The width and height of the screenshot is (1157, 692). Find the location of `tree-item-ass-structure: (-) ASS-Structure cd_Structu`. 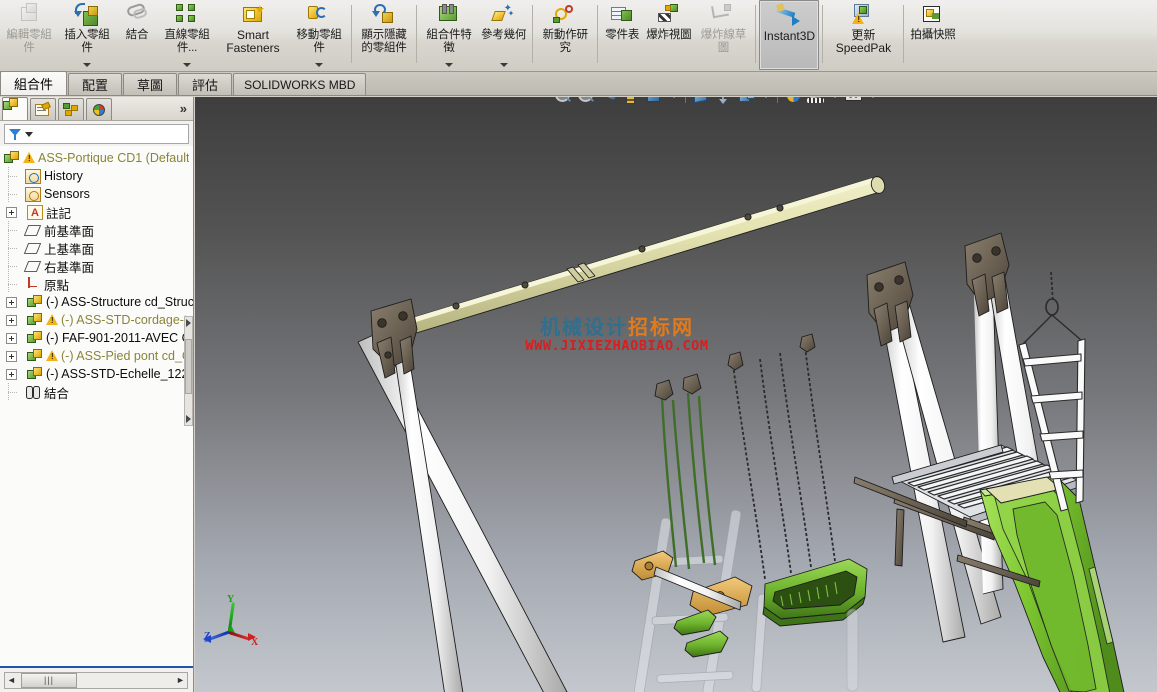

tree-item-ass-structure: (-) ASS-Structure cd_Structu is located at coordinates (96, 302).